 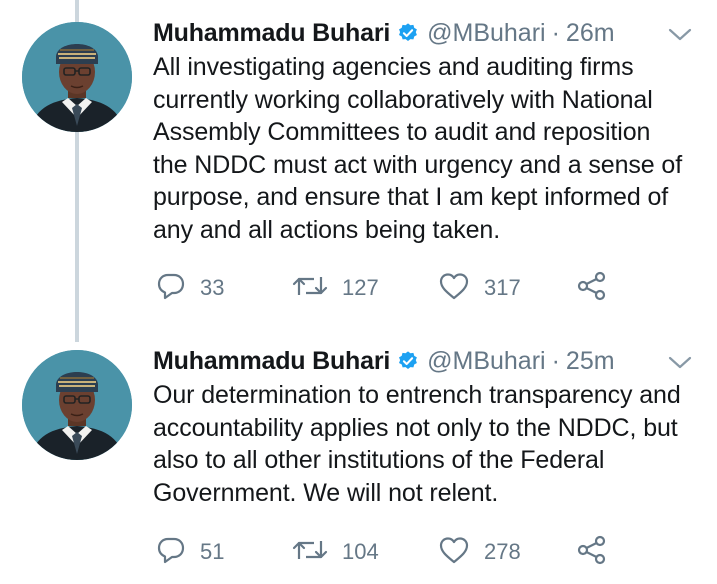 I want to click on like-button: 278, so click(x=479, y=552).